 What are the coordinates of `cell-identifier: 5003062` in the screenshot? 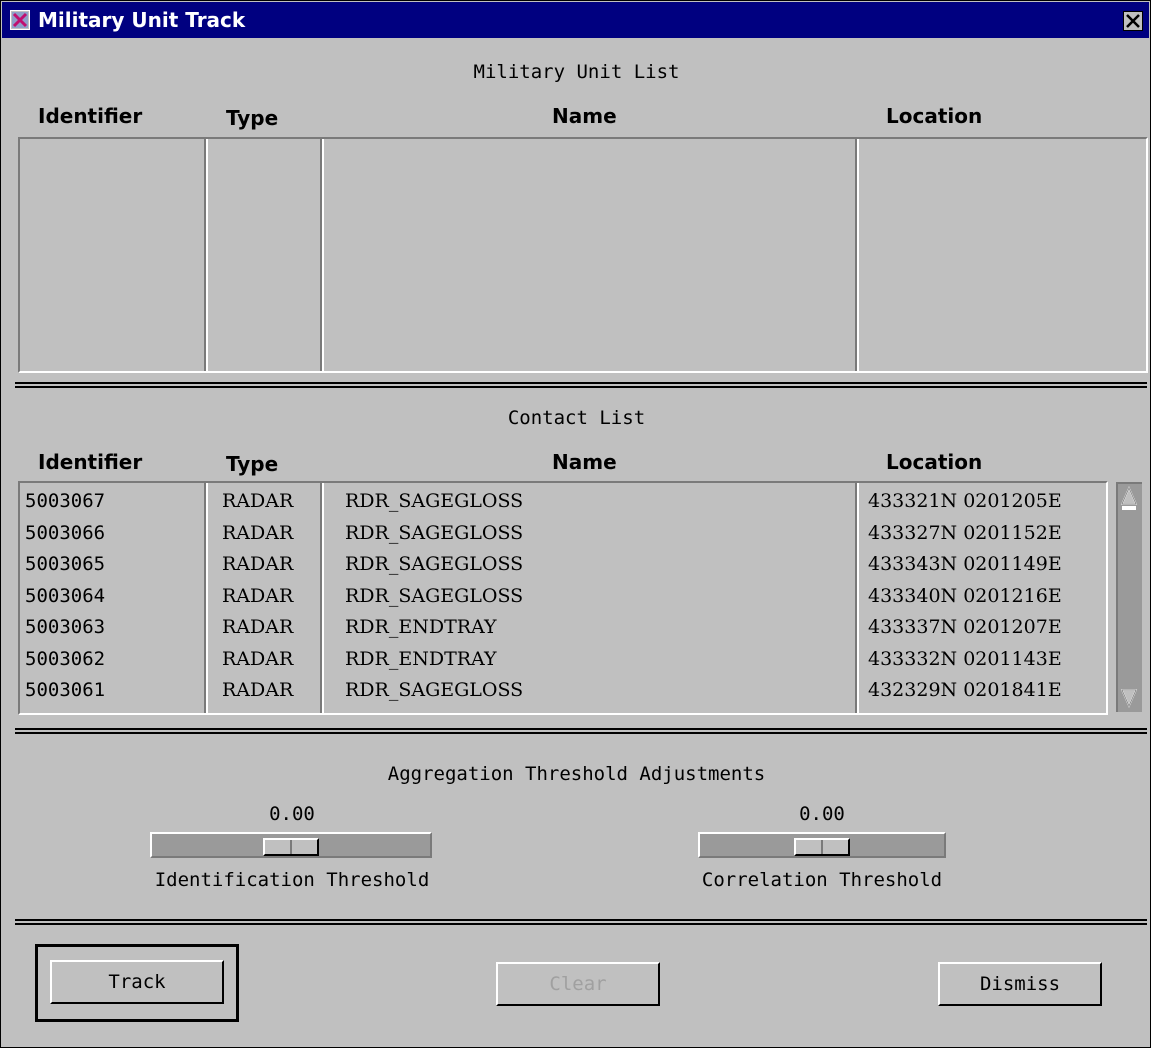 It's located at (65, 658).